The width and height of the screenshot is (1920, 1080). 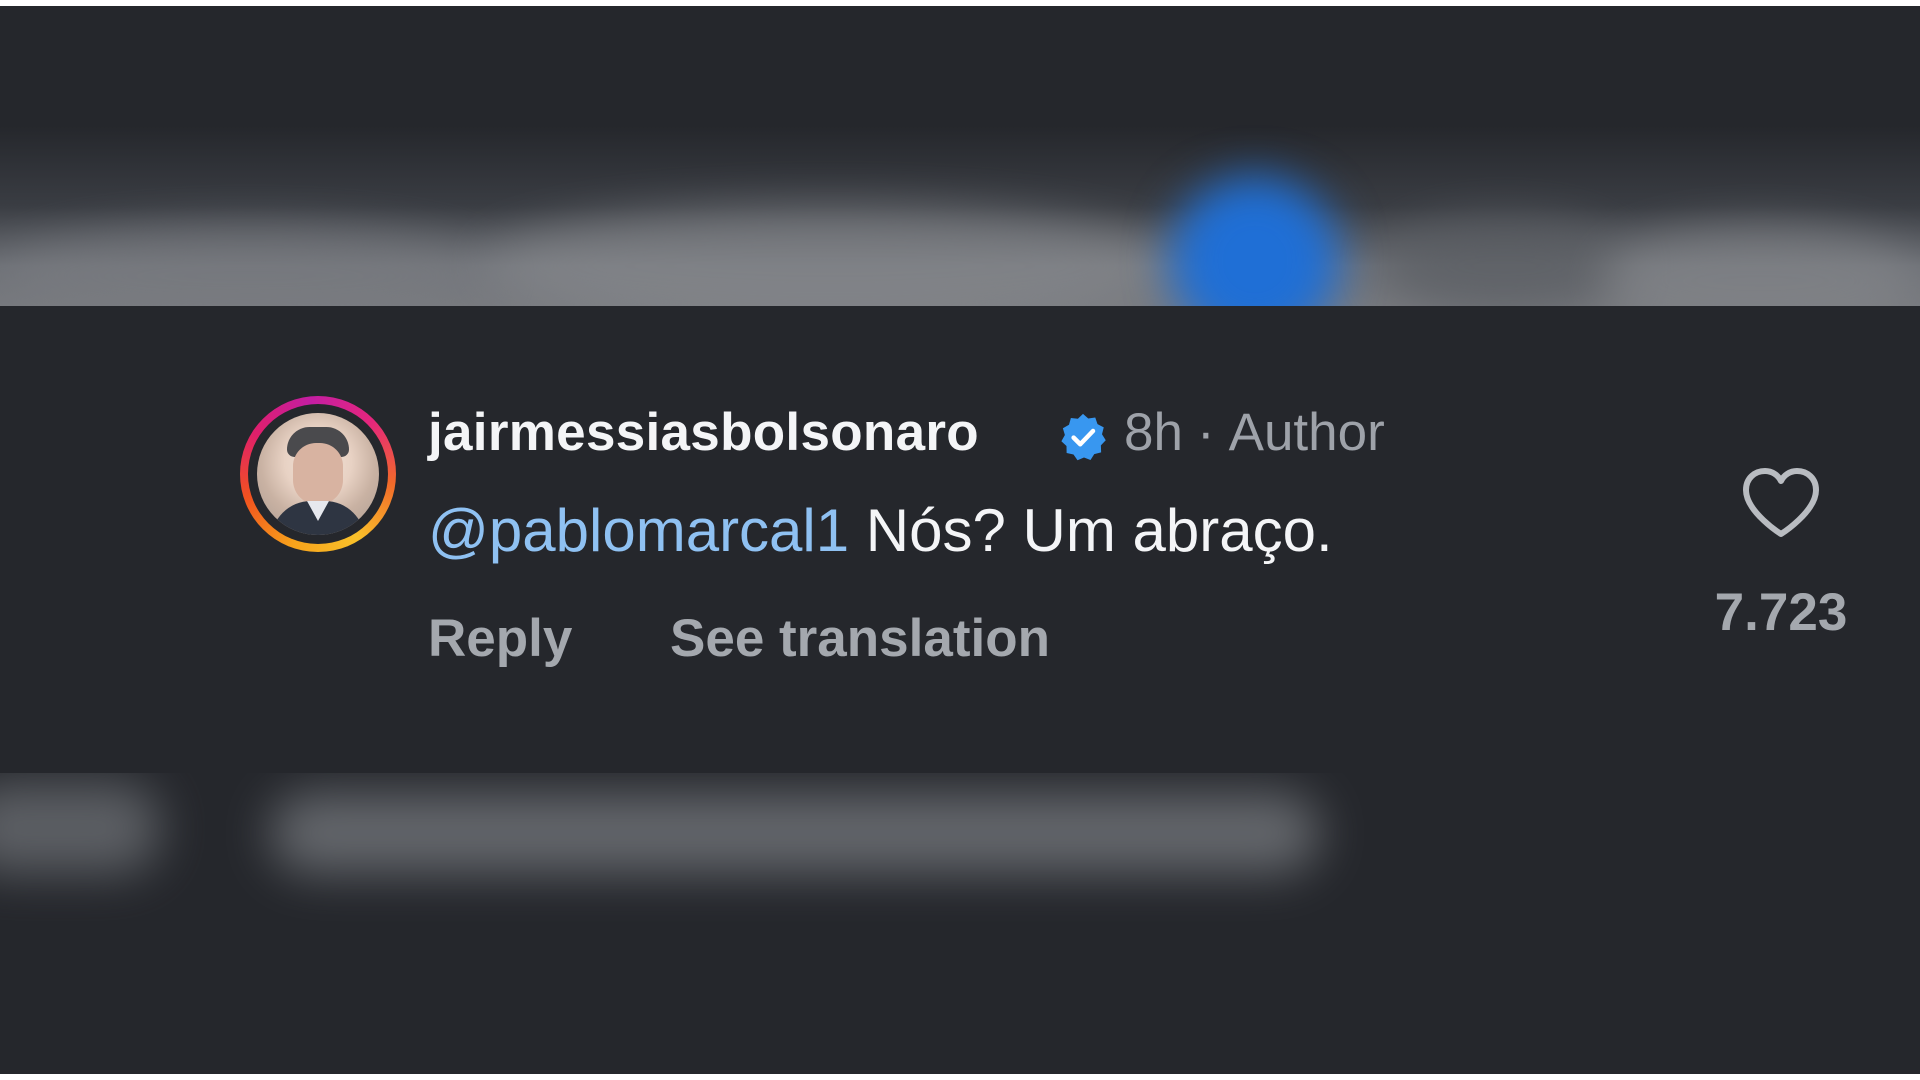 I want to click on avatar, so click(x=318, y=474).